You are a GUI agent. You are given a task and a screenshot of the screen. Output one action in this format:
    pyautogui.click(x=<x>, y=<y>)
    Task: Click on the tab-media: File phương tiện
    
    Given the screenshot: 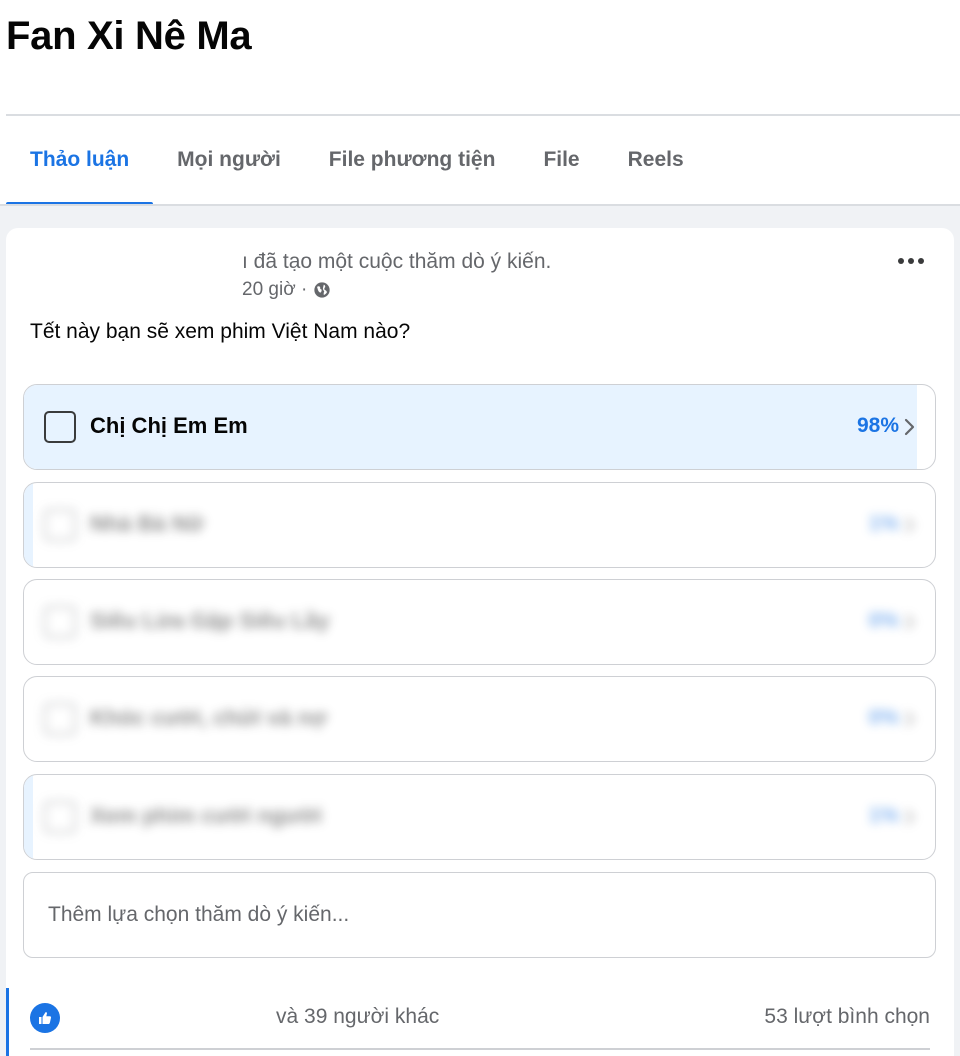 What is the action you would take?
    pyautogui.click(x=412, y=160)
    